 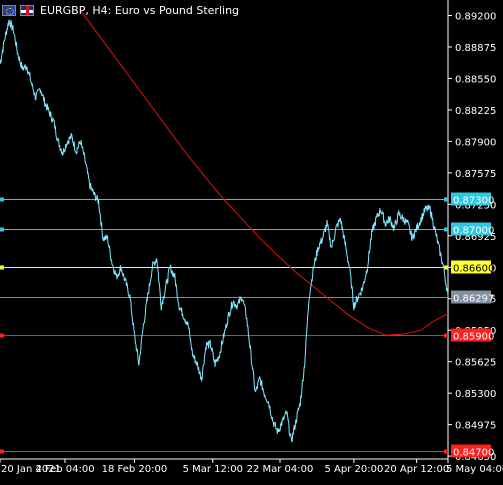 What do you see at coordinates (27, 10) in the screenshot?
I see `uk-flag-icon` at bounding box center [27, 10].